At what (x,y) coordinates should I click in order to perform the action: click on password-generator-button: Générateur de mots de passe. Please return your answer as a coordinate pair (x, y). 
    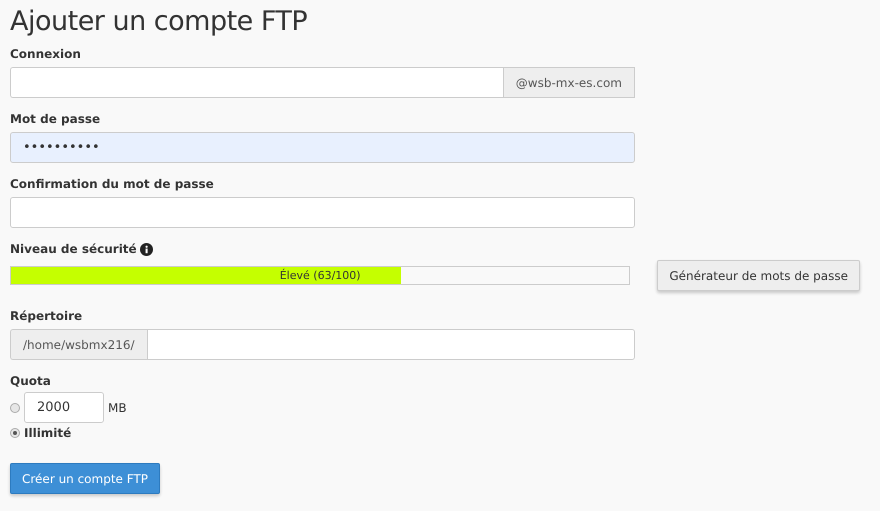
    Looking at the image, I should click on (758, 275).